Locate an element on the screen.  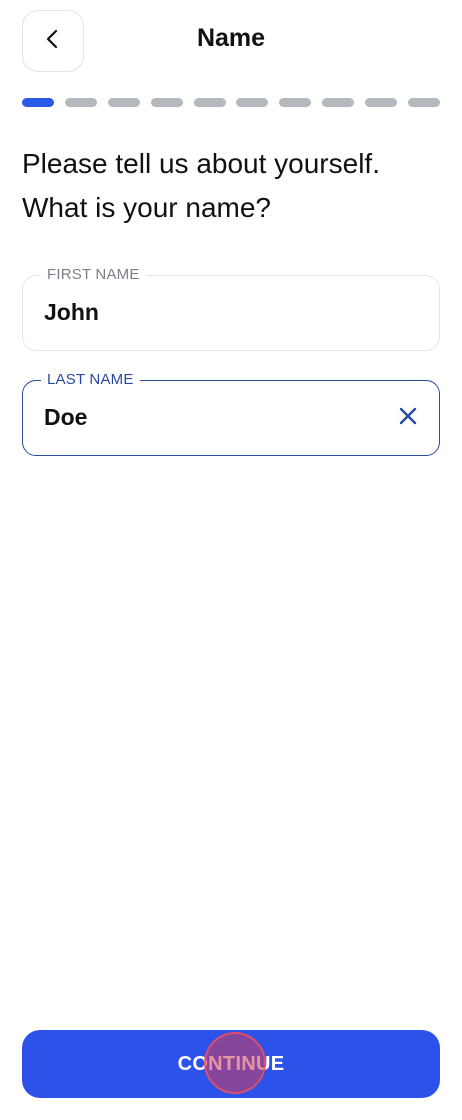
last-name-label: LAST NAME is located at coordinates (90, 380).